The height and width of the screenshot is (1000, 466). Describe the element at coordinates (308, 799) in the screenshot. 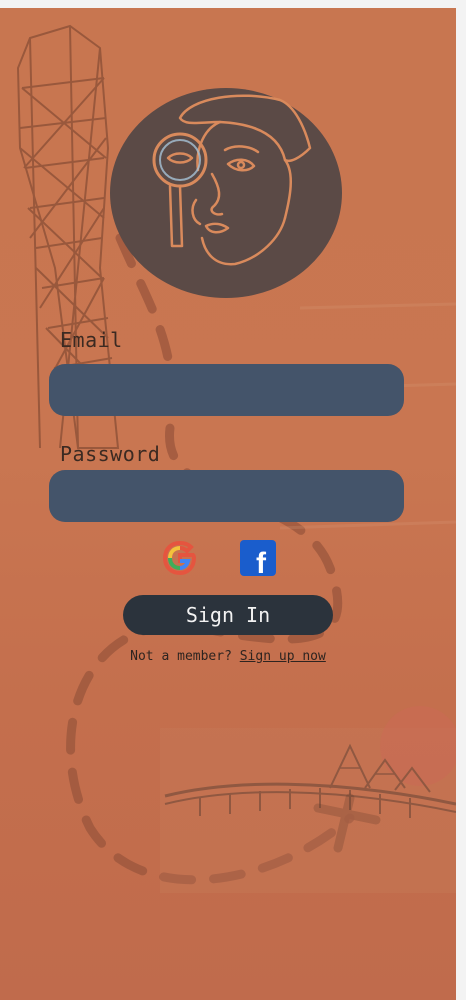

I see `bridge-sketch-icon` at that location.